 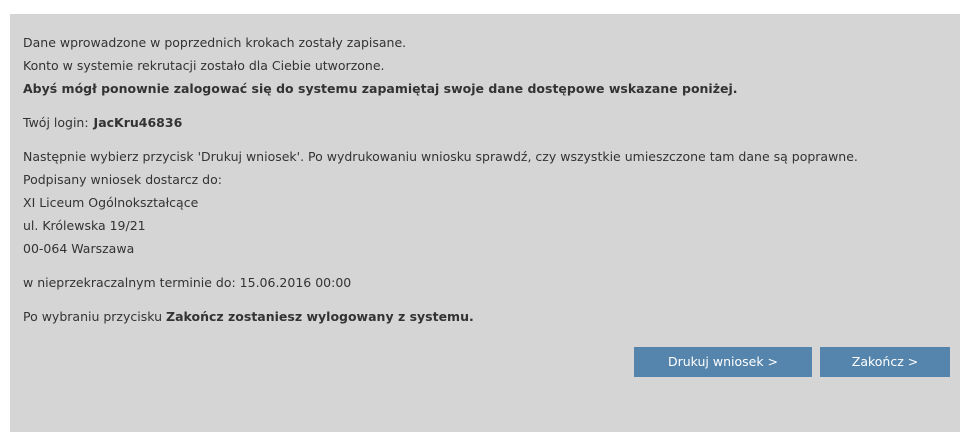 I want to click on logout-note-bold: Zakończ zostaniesz wylogowany z systemu., so click(x=320, y=316).